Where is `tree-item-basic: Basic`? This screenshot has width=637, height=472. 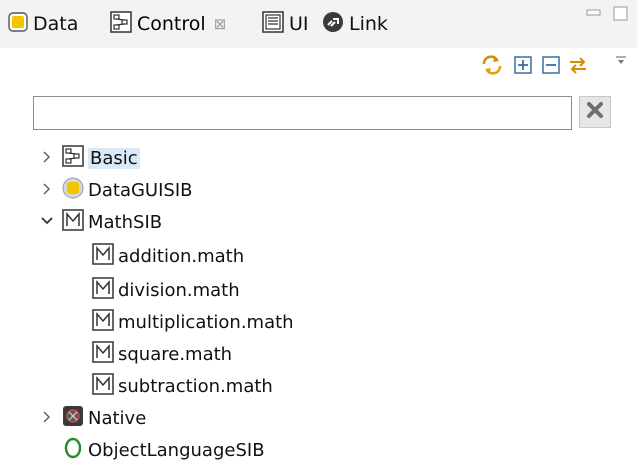 tree-item-basic: Basic is located at coordinates (90, 158).